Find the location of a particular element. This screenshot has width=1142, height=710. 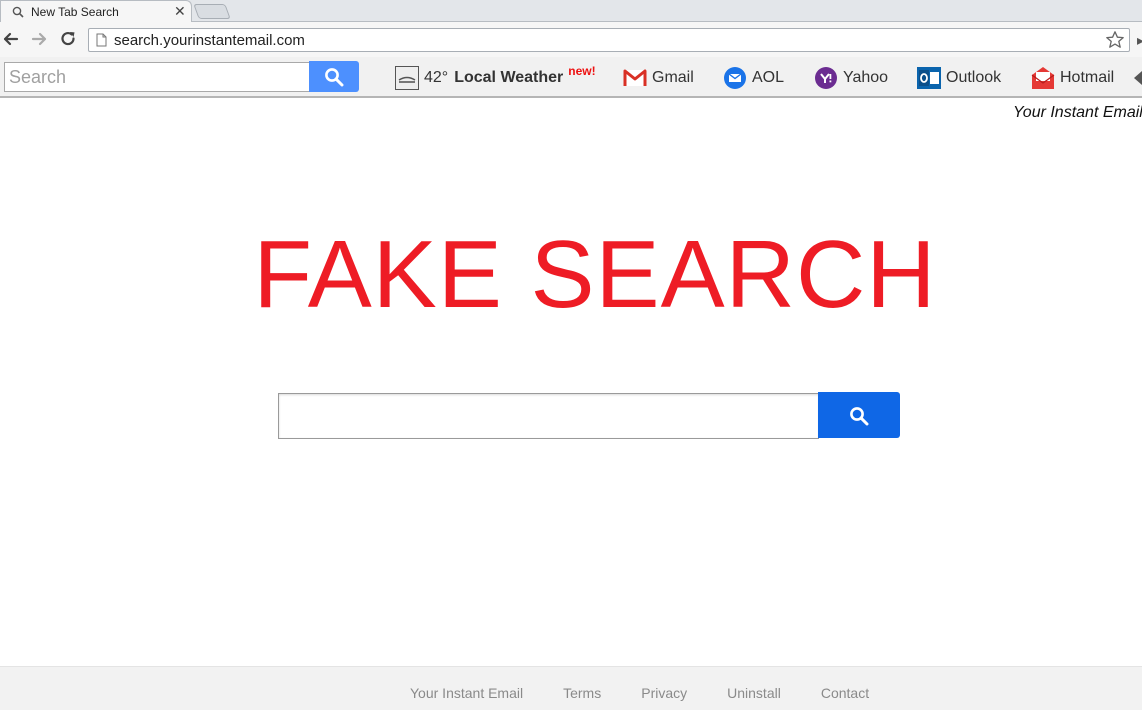

toolbar-link-aol: AOL is located at coordinates (753, 78).